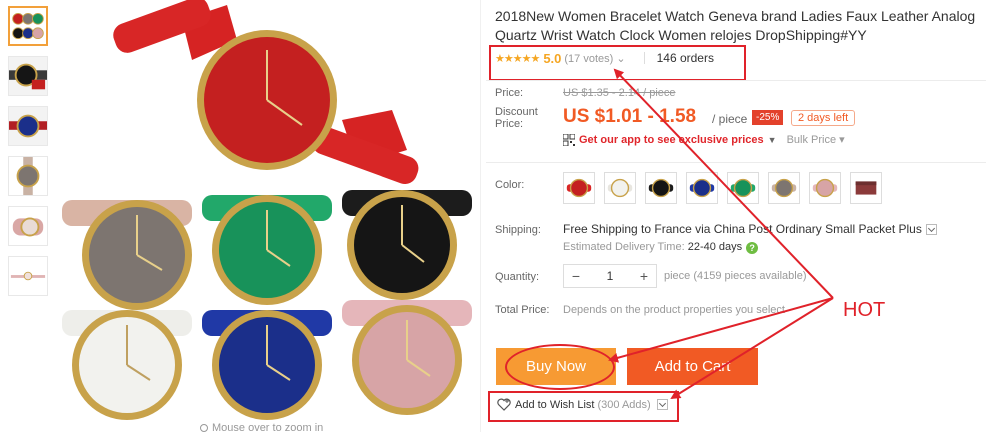 Image resolution: width=1000 pixels, height=432 pixels. What do you see at coordinates (510, 185) in the screenshot?
I see `color-label: Color:` at bounding box center [510, 185].